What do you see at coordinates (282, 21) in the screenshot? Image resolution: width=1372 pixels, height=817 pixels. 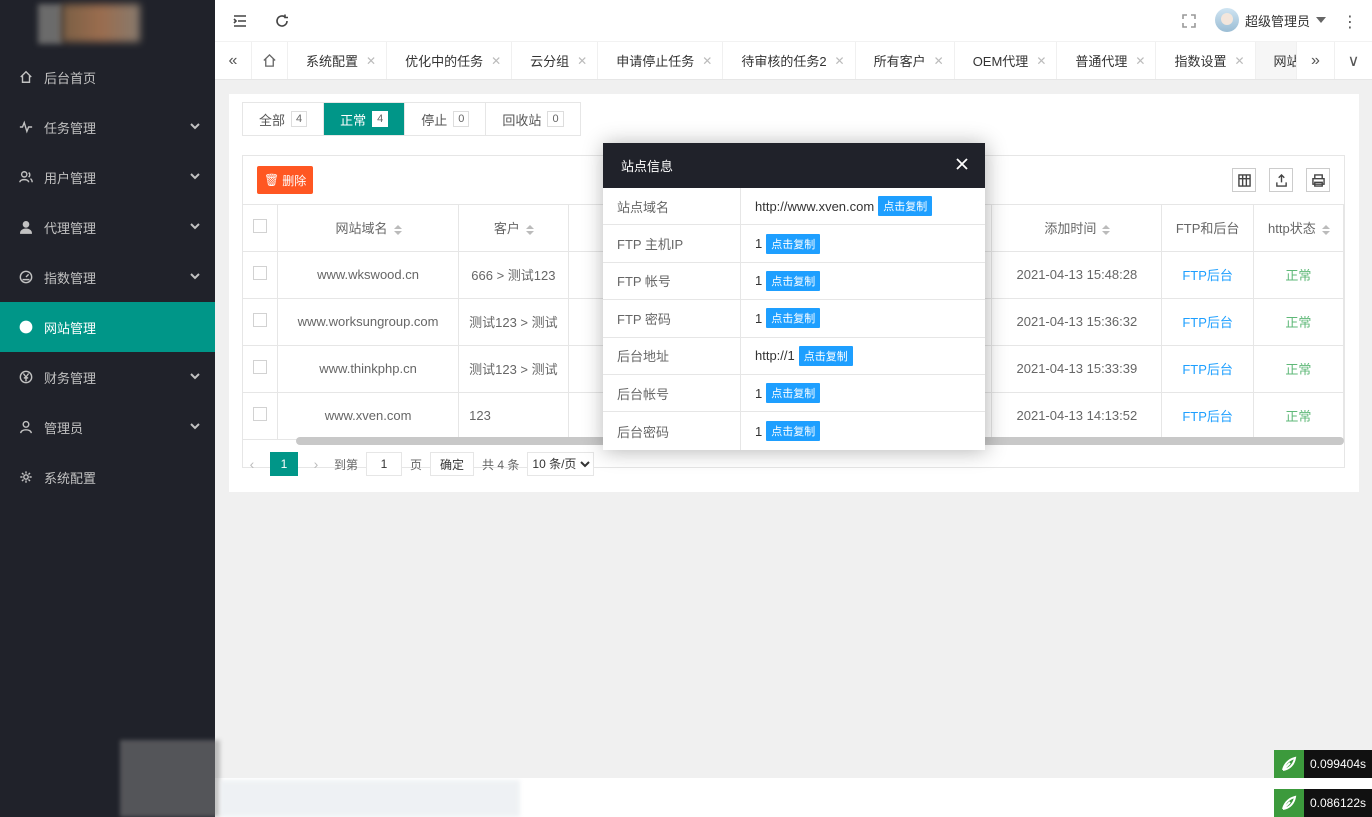 I see `refresh-icon` at bounding box center [282, 21].